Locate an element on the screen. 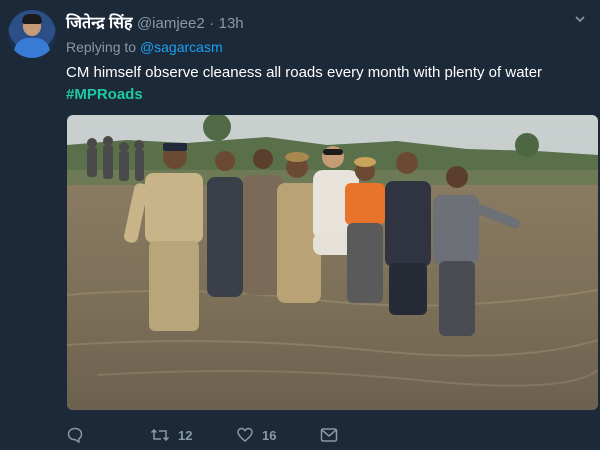 Image resolution: width=600 pixels, height=450 pixels. reply-button is located at coordinates (75, 435).